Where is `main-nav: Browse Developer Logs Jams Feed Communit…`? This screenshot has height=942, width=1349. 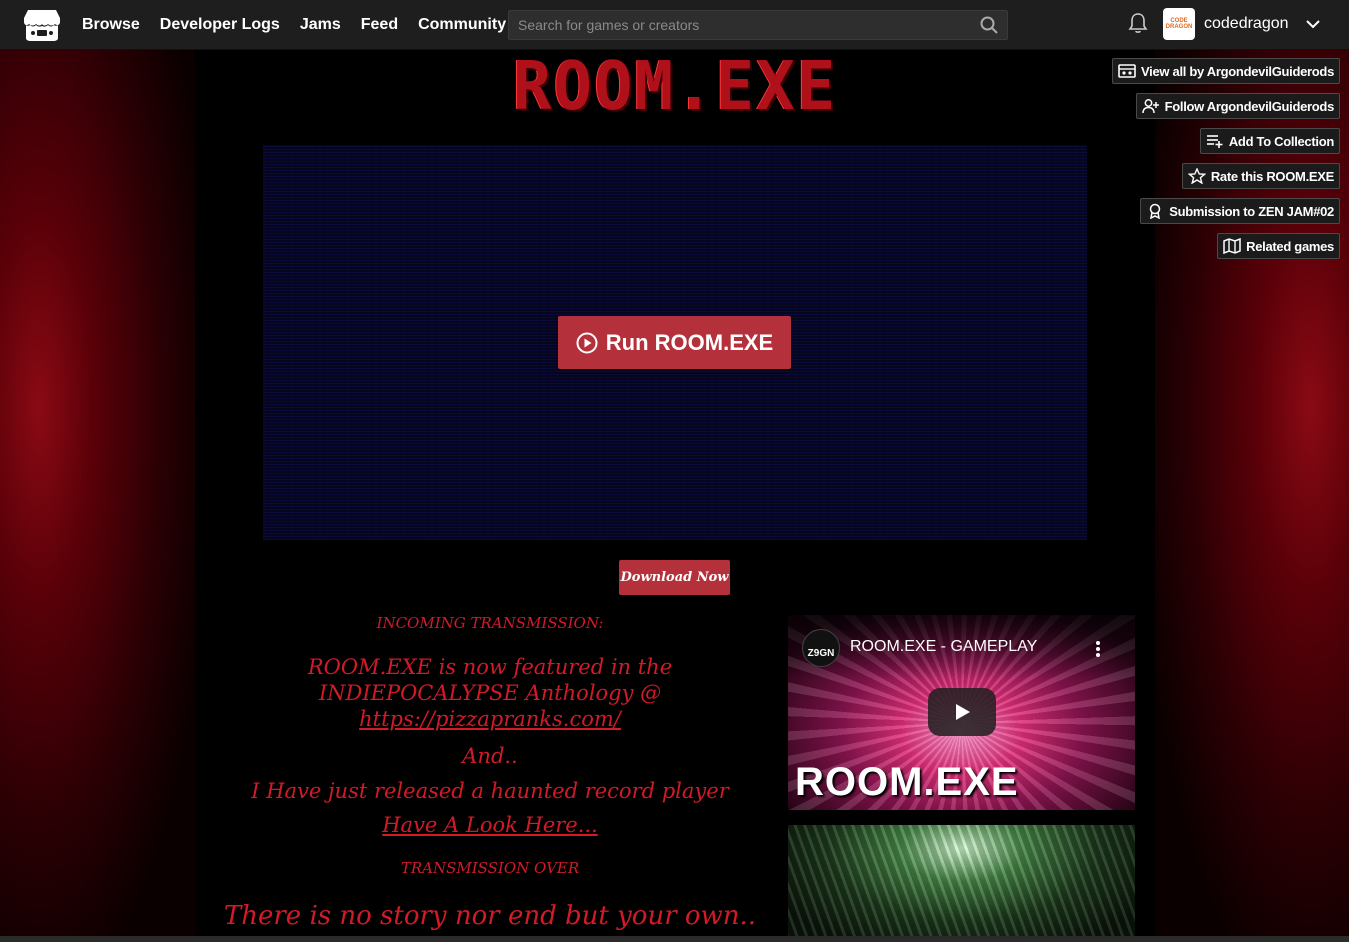
main-nav: Browse Developer Logs Jams Feed Communit… is located at coordinates (294, 25).